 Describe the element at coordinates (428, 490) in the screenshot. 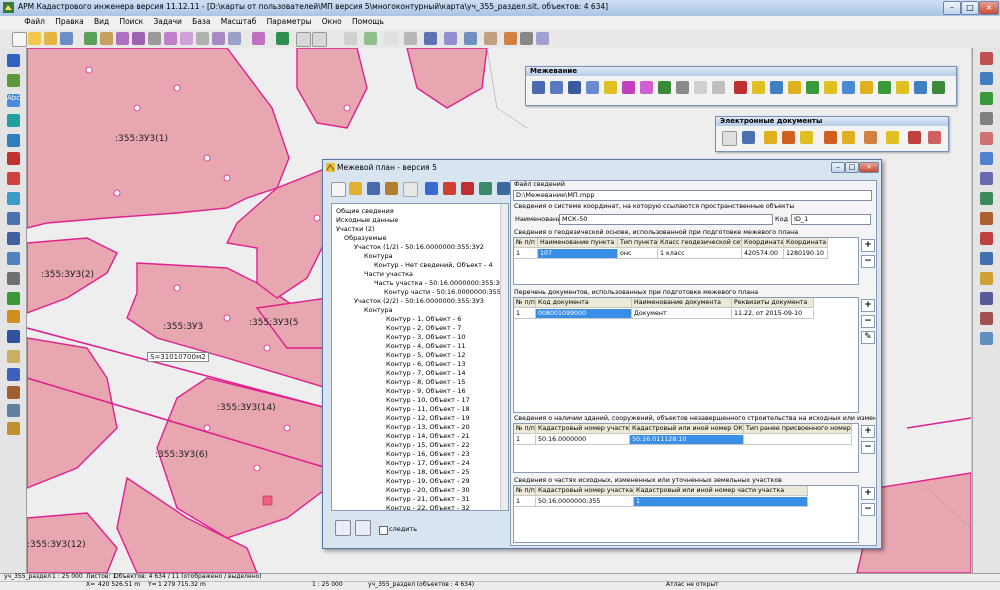

I see `tree-contour-item: Контур - 20, Объект - 30` at that location.